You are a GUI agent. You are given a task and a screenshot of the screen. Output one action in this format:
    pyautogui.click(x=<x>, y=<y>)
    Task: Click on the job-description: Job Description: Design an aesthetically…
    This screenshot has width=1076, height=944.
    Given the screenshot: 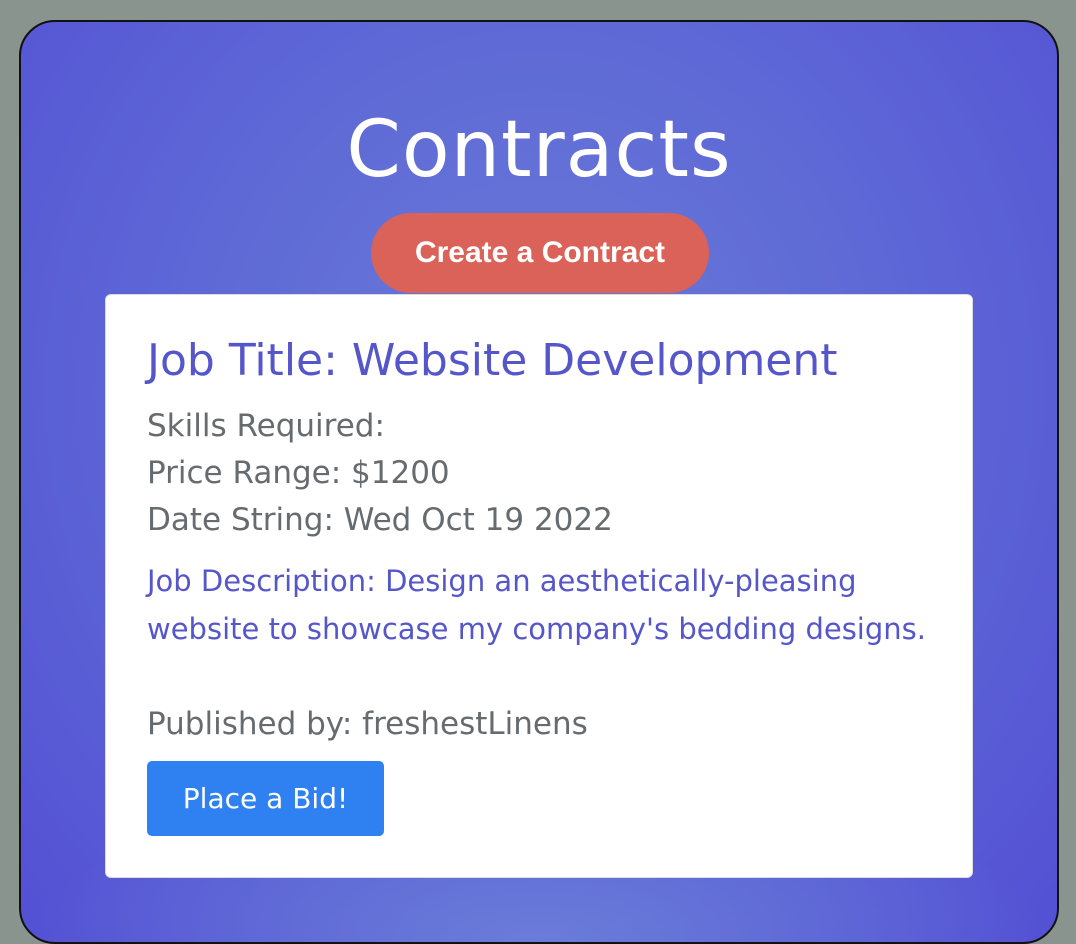 What is the action you would take?
    pyautogui.click(x=536, y=605)
    